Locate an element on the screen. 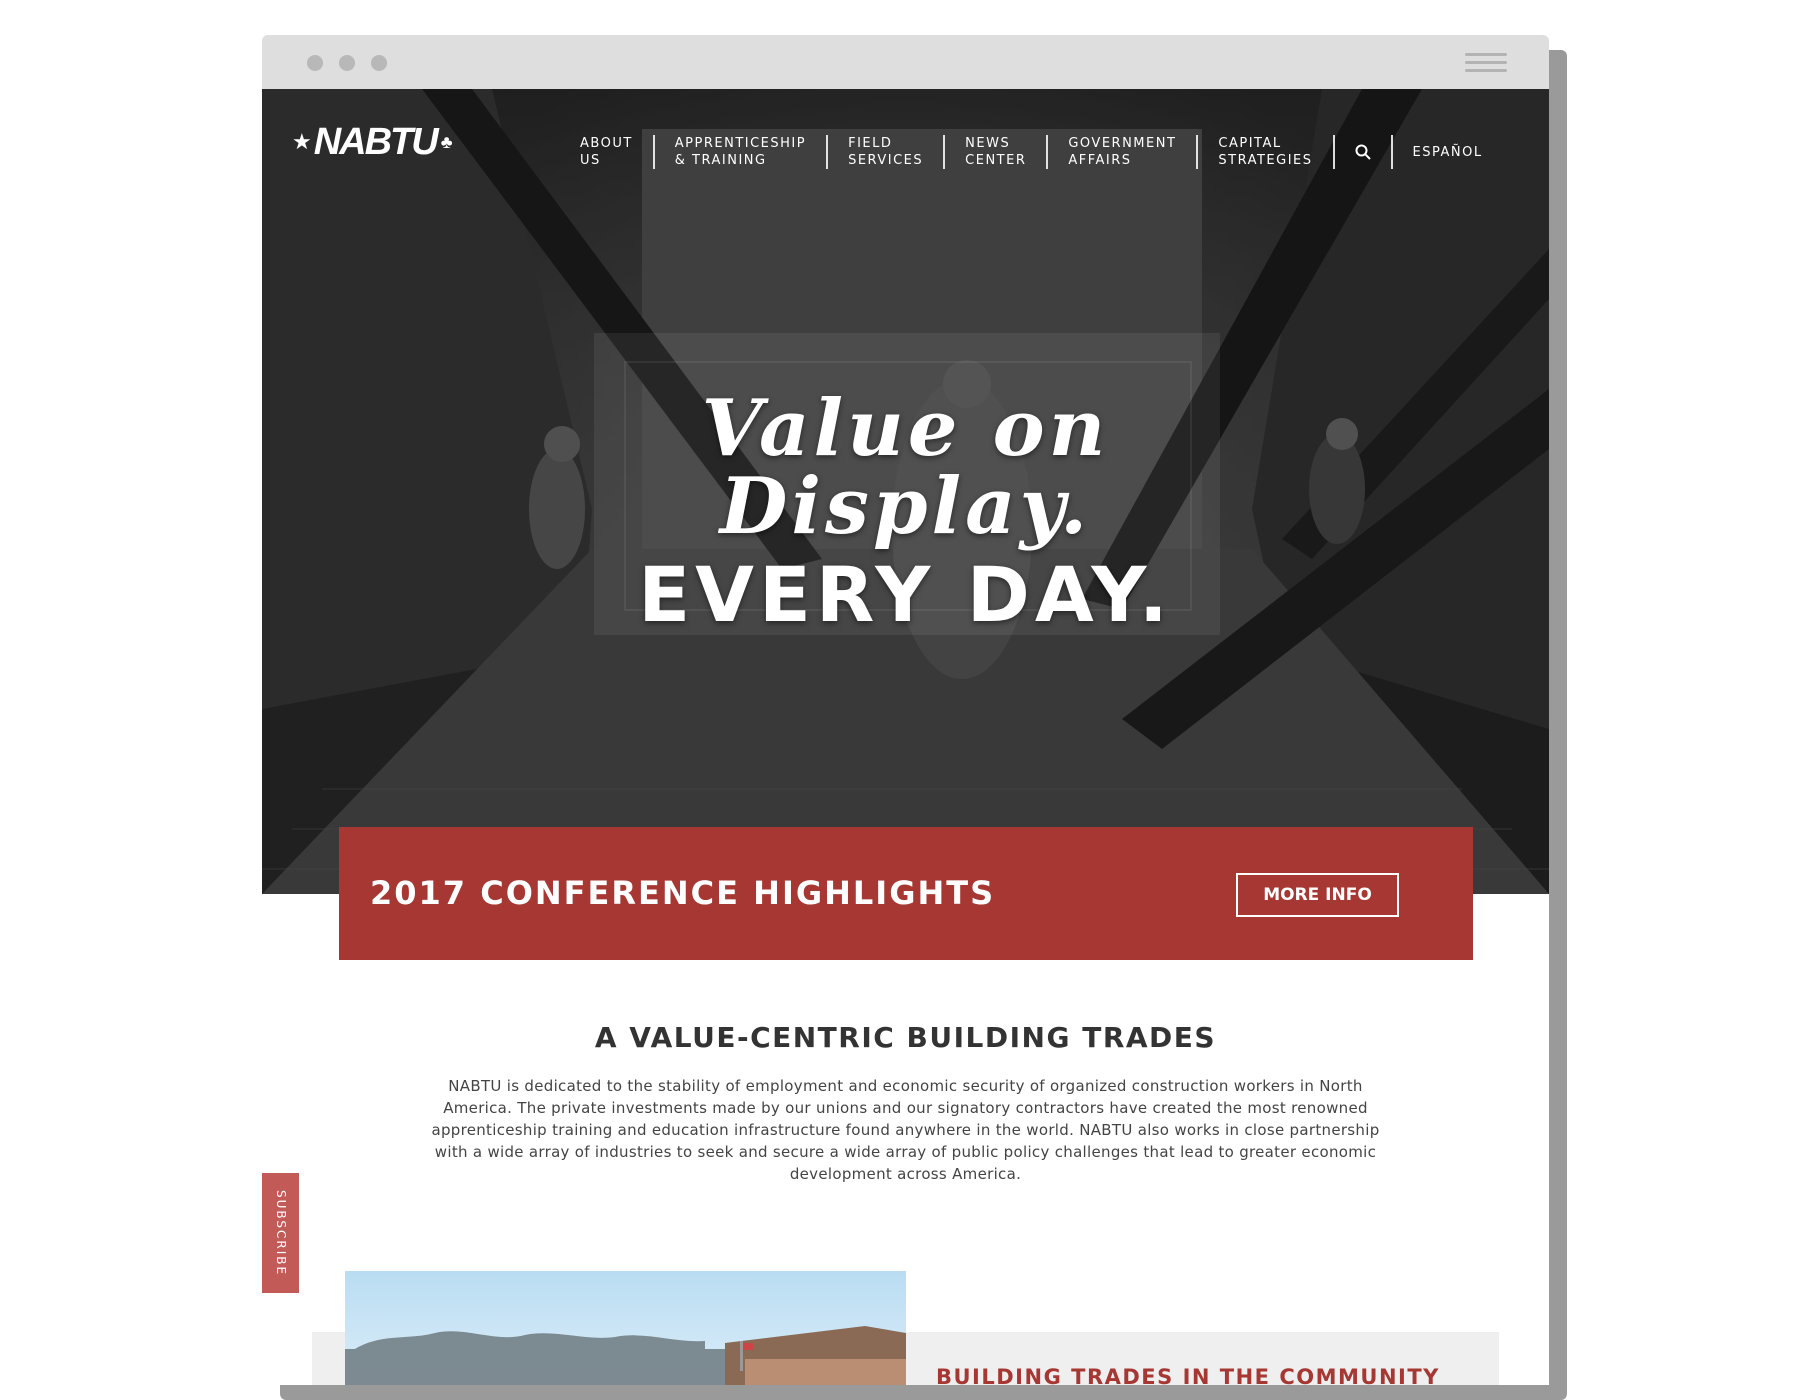 The height and width of the screenshot is (1400, 1800). subscribe-tab: SUBSCRIBE is located at coordinates (280, 1233).